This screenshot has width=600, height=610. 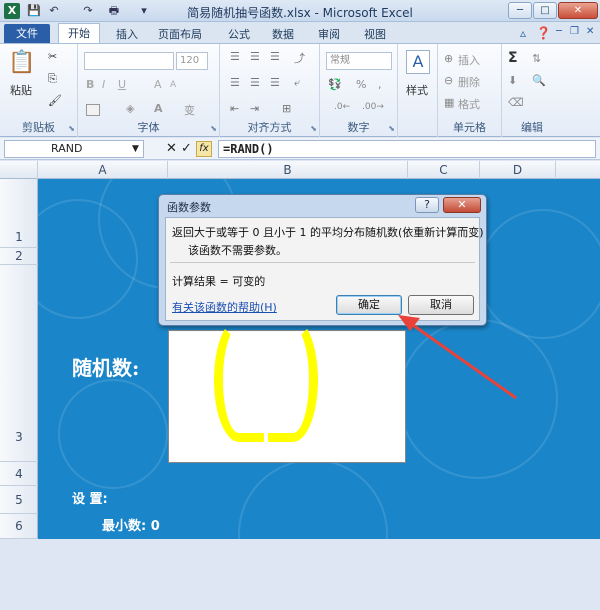 What do you see at coordinates (545, 10) in the screenshot?
I see `maximize-button: □` at bounding box center [545, 10].